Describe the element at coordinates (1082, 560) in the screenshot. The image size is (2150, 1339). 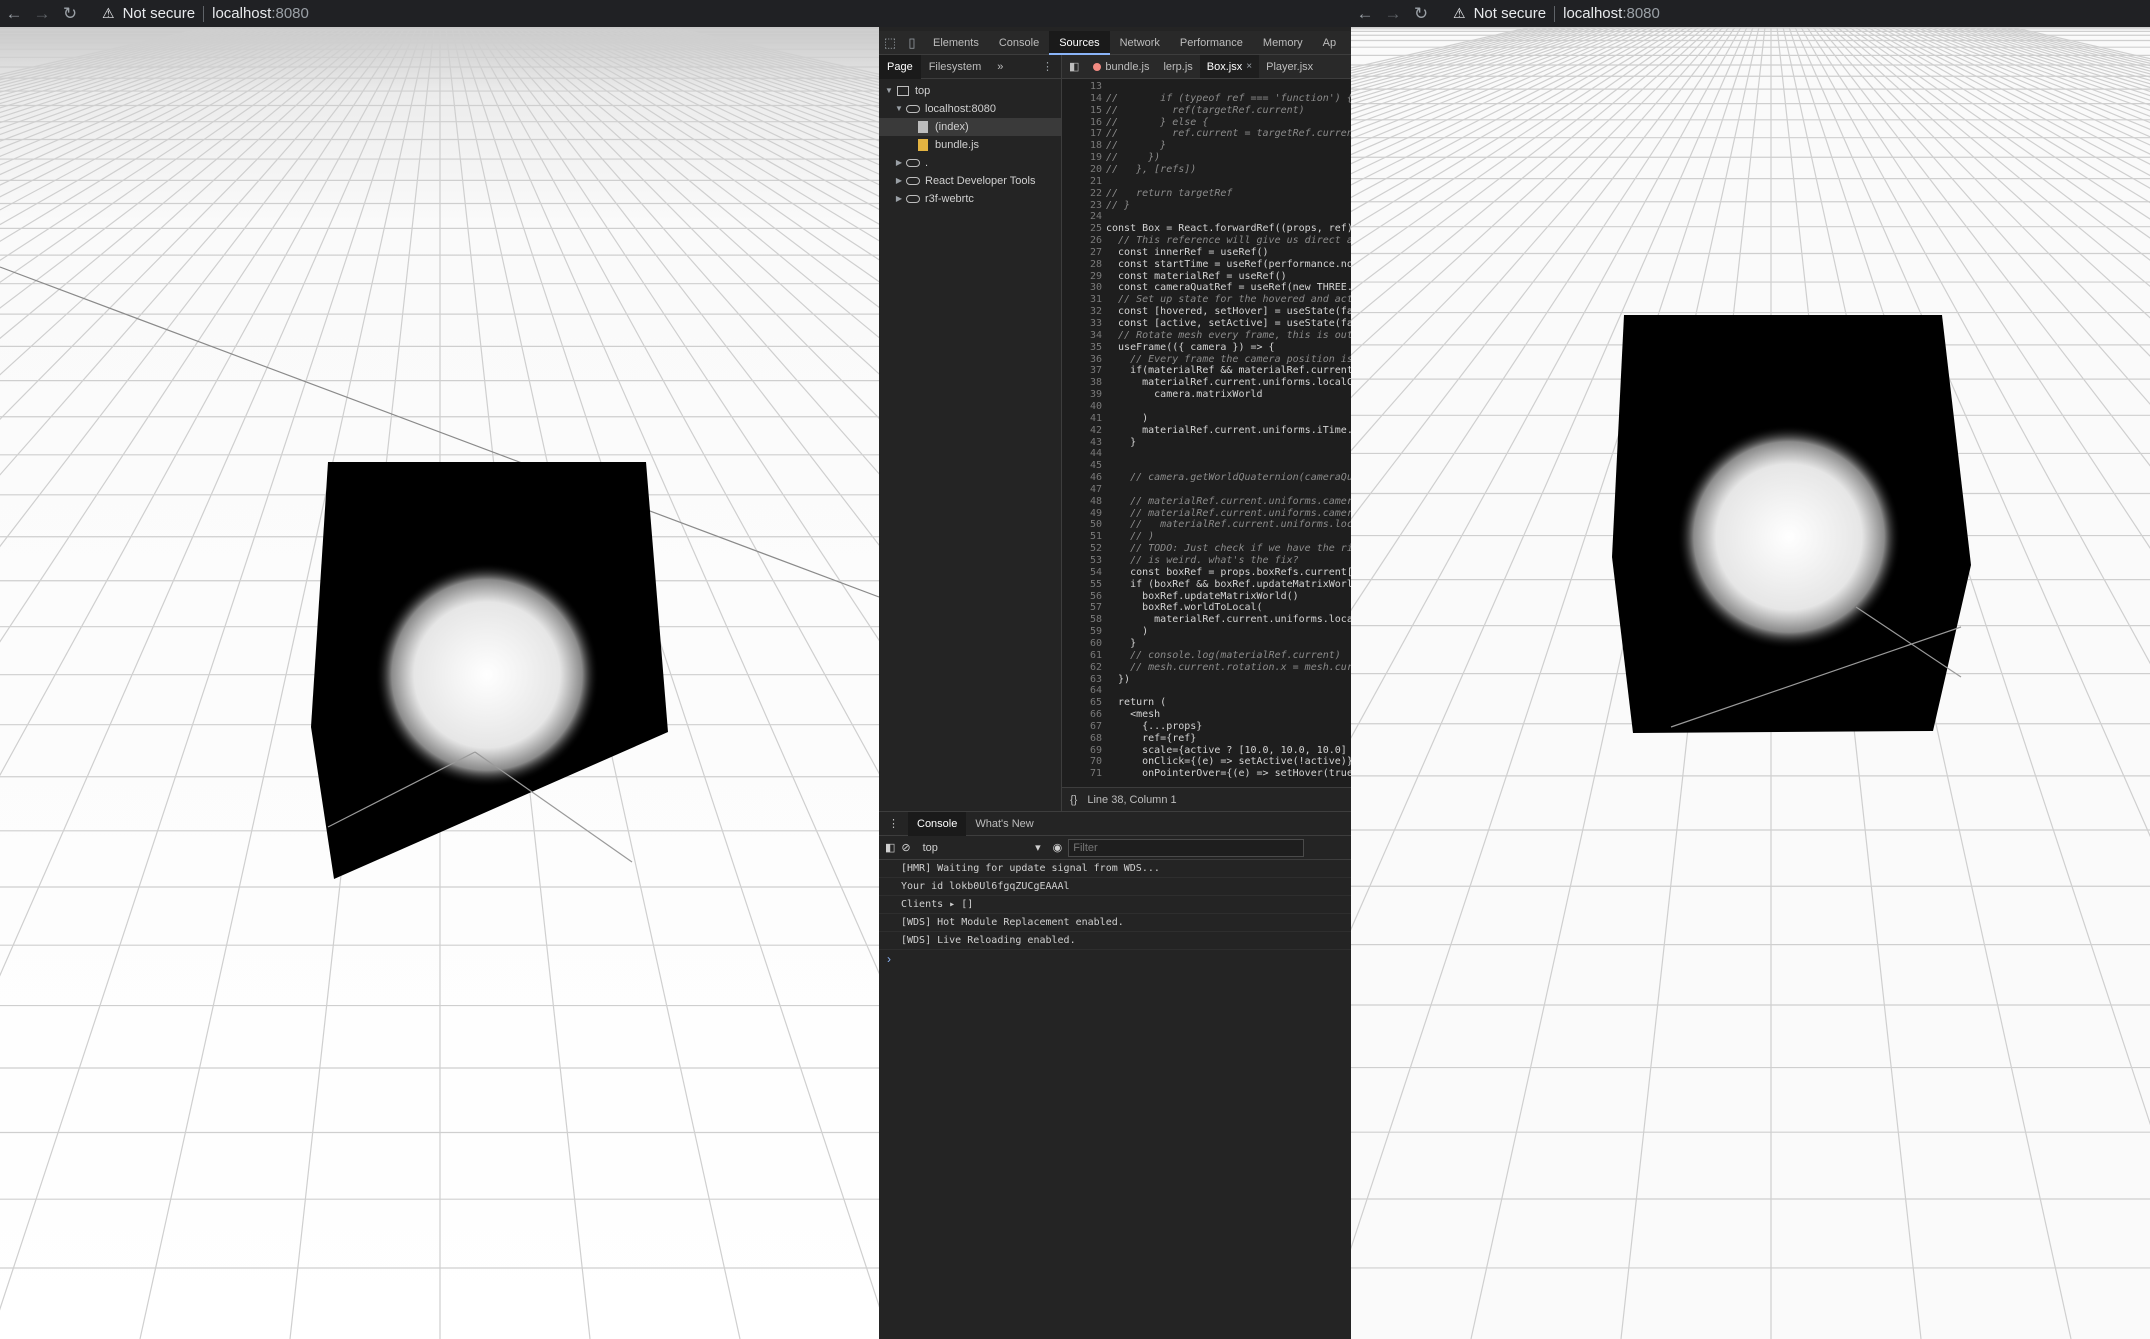
I see `line-number: 53` at that location.